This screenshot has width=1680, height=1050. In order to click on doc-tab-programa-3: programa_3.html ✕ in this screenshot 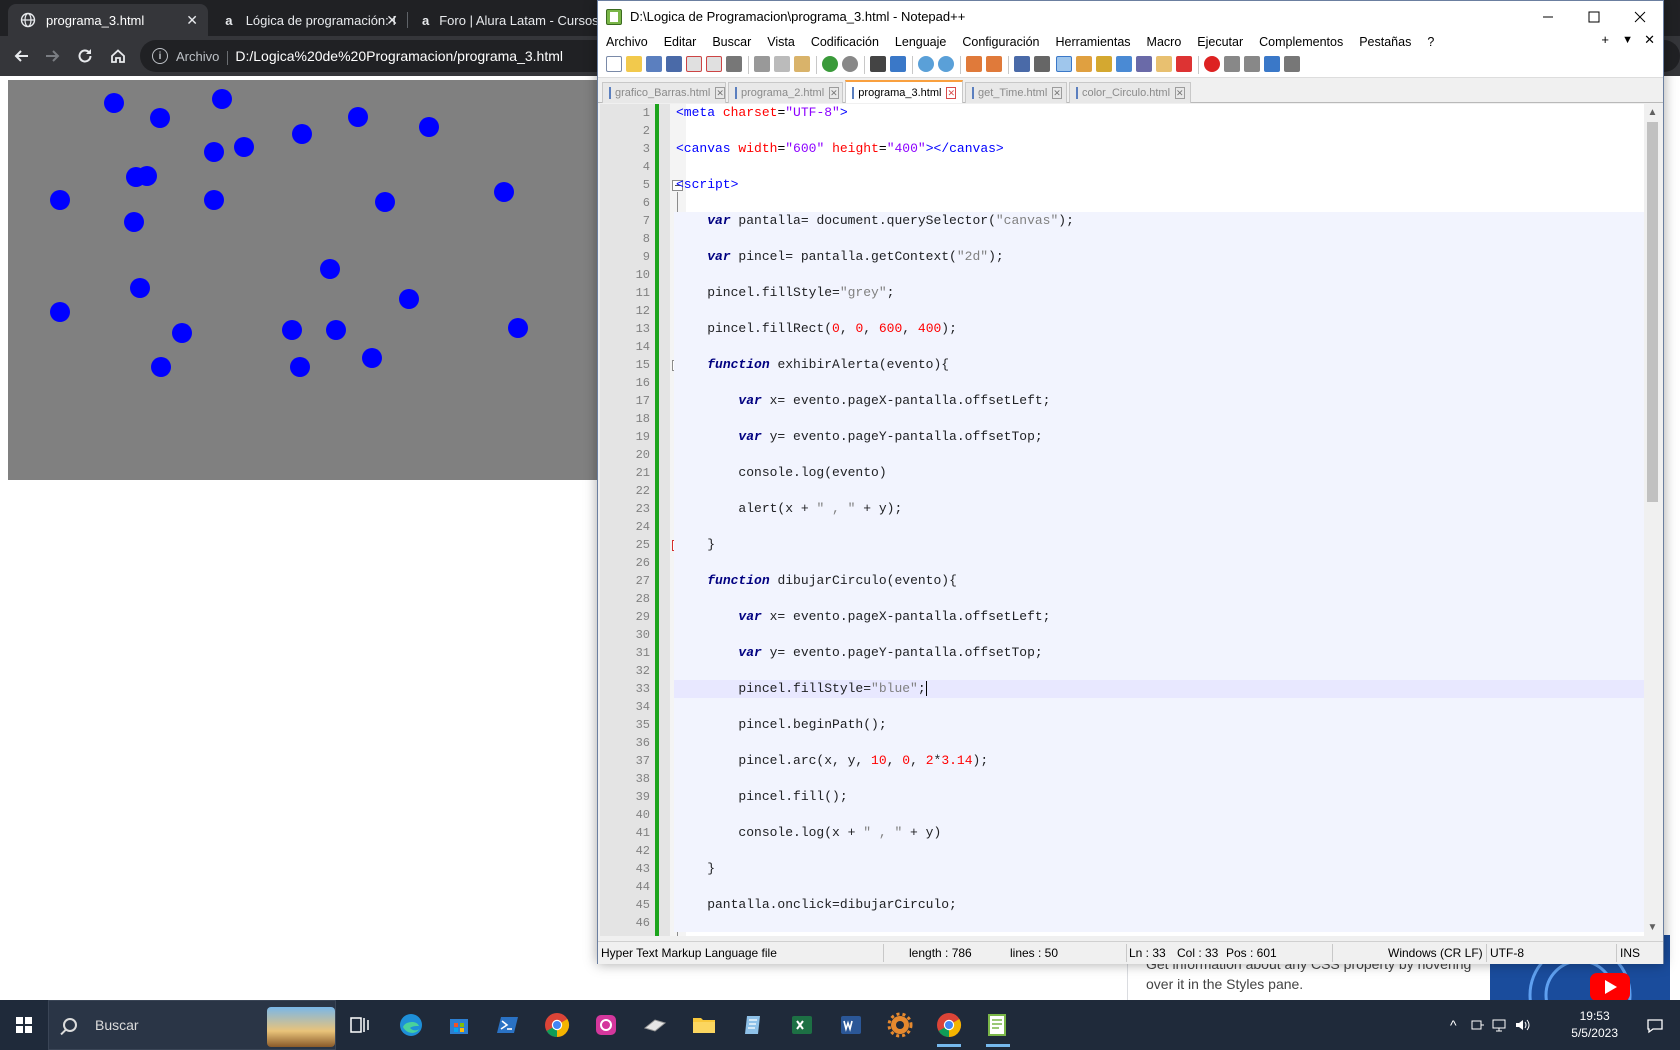, I will do `click(904, 91)`.